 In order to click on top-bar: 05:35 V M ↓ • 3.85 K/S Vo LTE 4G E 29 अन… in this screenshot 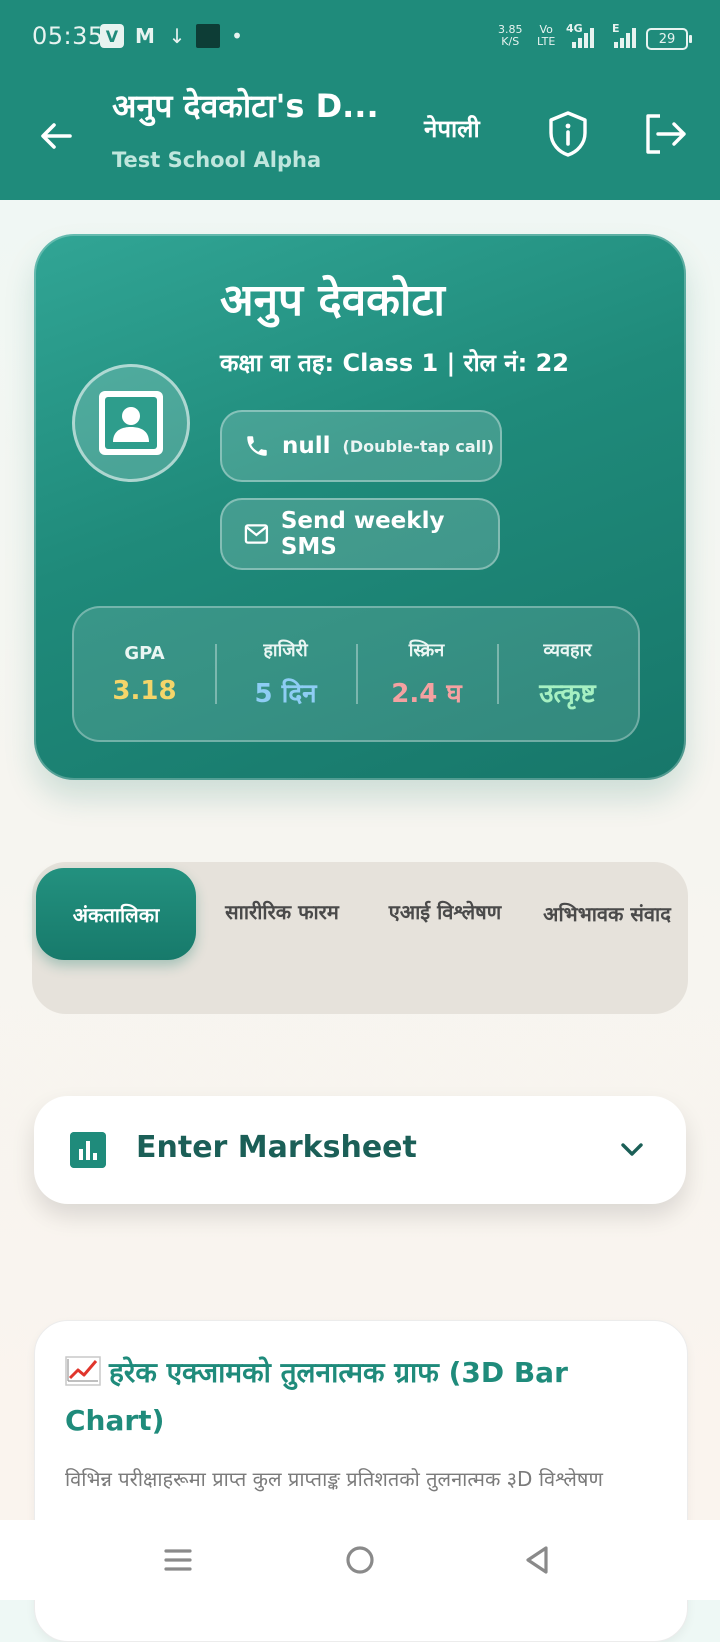, I will do `click(360, 100)`.